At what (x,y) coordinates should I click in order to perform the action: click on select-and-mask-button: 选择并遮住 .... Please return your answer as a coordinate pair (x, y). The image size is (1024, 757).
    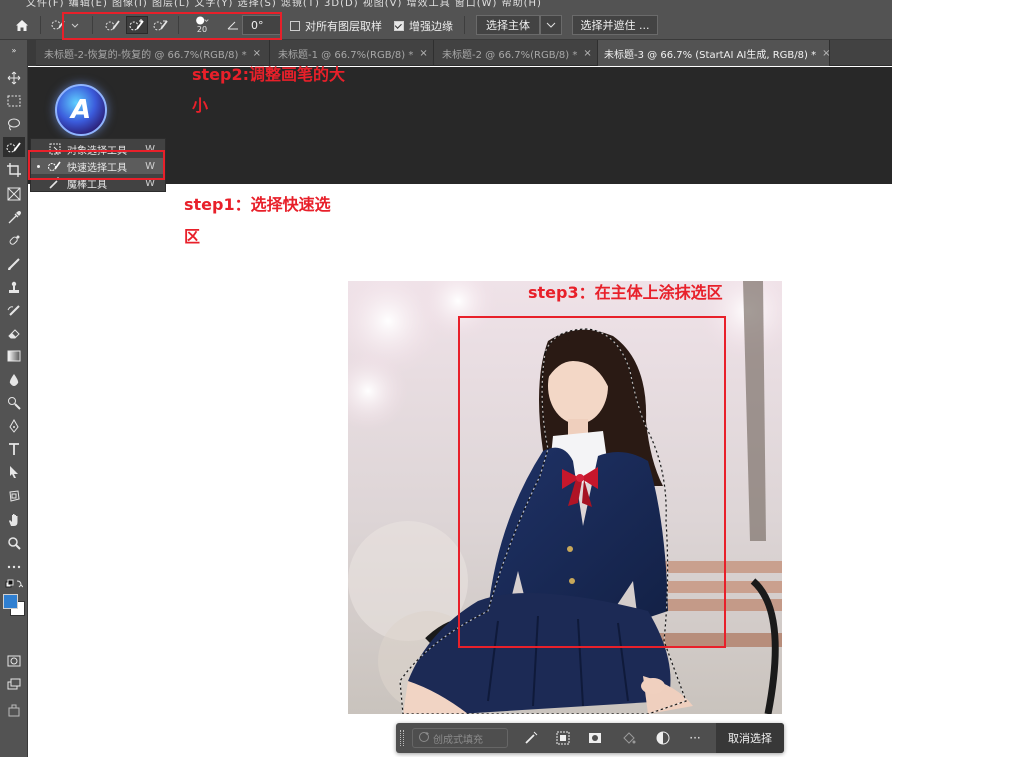
    Looking at the image, I should click on (615, 25).